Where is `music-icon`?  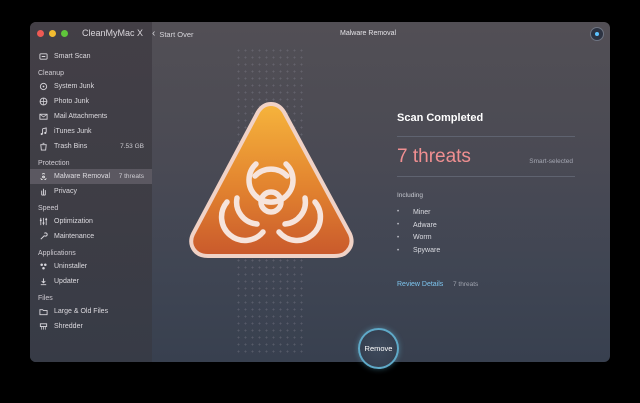 music-icon is located at coordinates (43, 132).